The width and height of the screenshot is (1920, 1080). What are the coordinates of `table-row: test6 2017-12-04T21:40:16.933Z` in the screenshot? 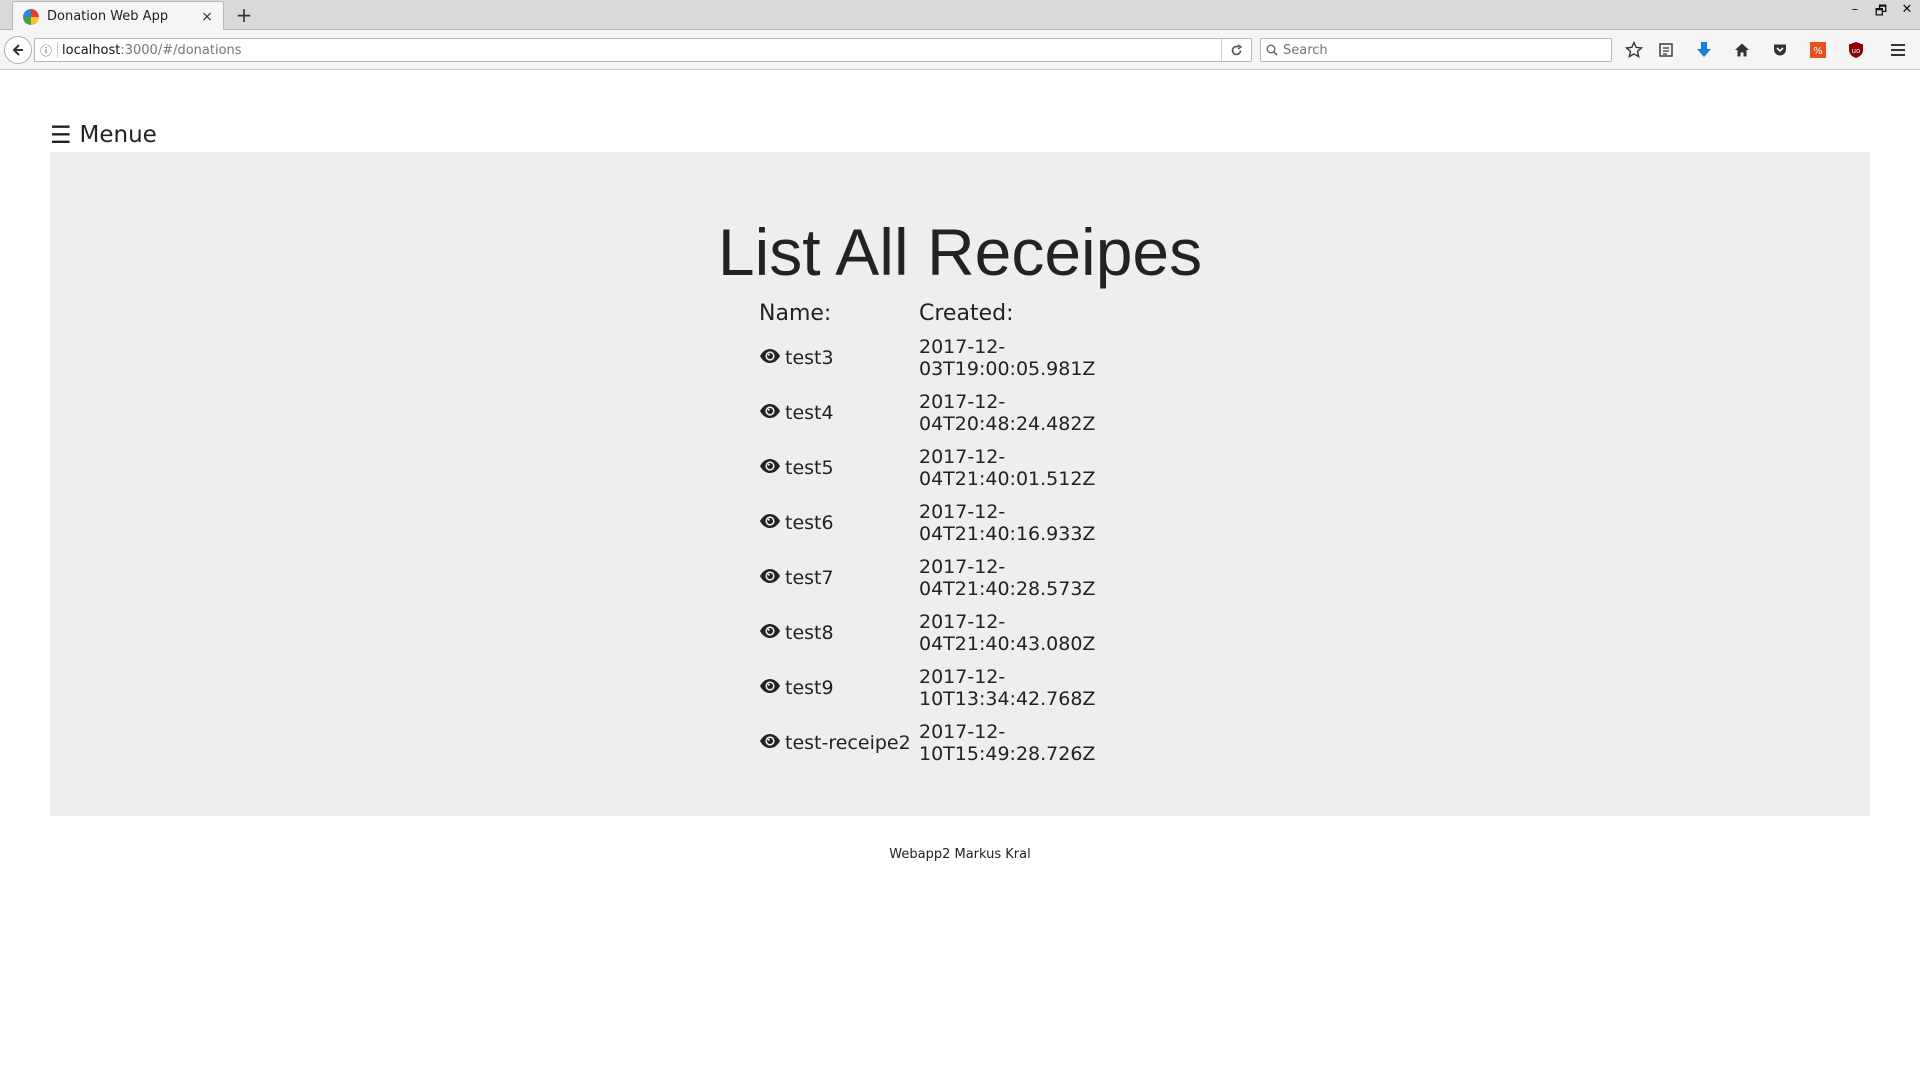 It's located at (969, 522).